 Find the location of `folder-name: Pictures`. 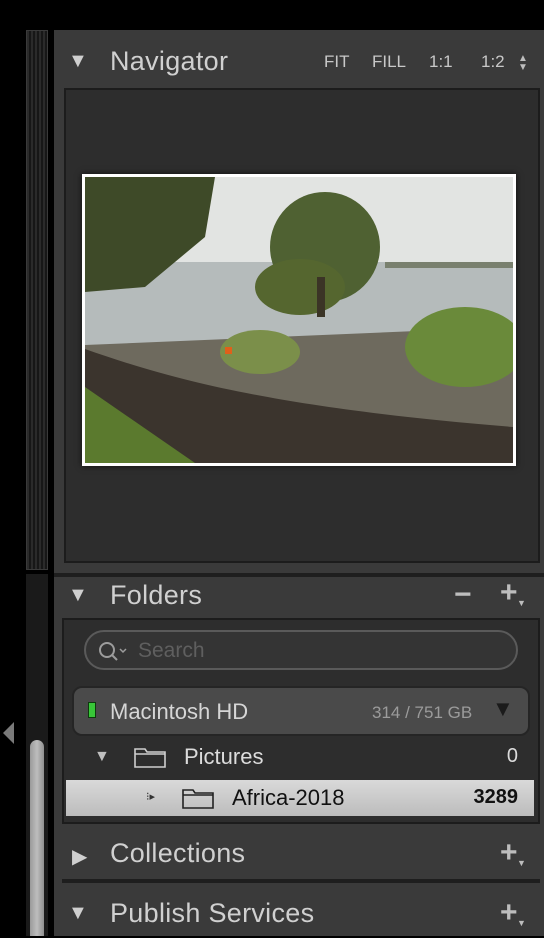

folder-name: Pictures is located at coordinates (224, 756).